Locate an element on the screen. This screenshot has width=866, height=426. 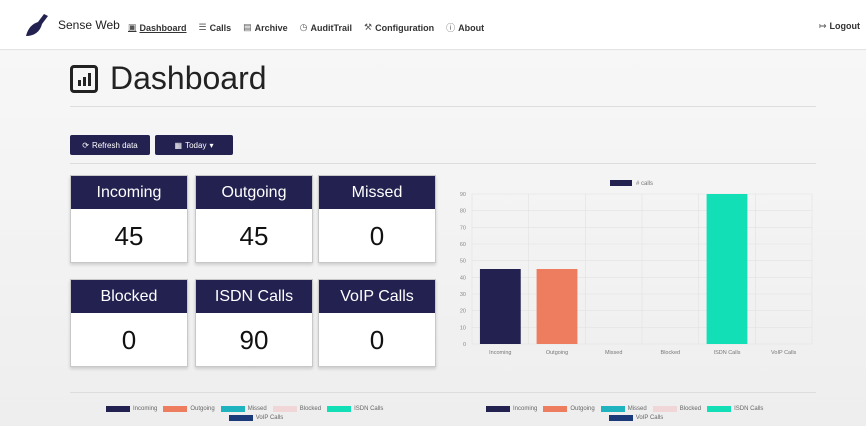
nav-label: Configuration is located at coordinates (405, 27).